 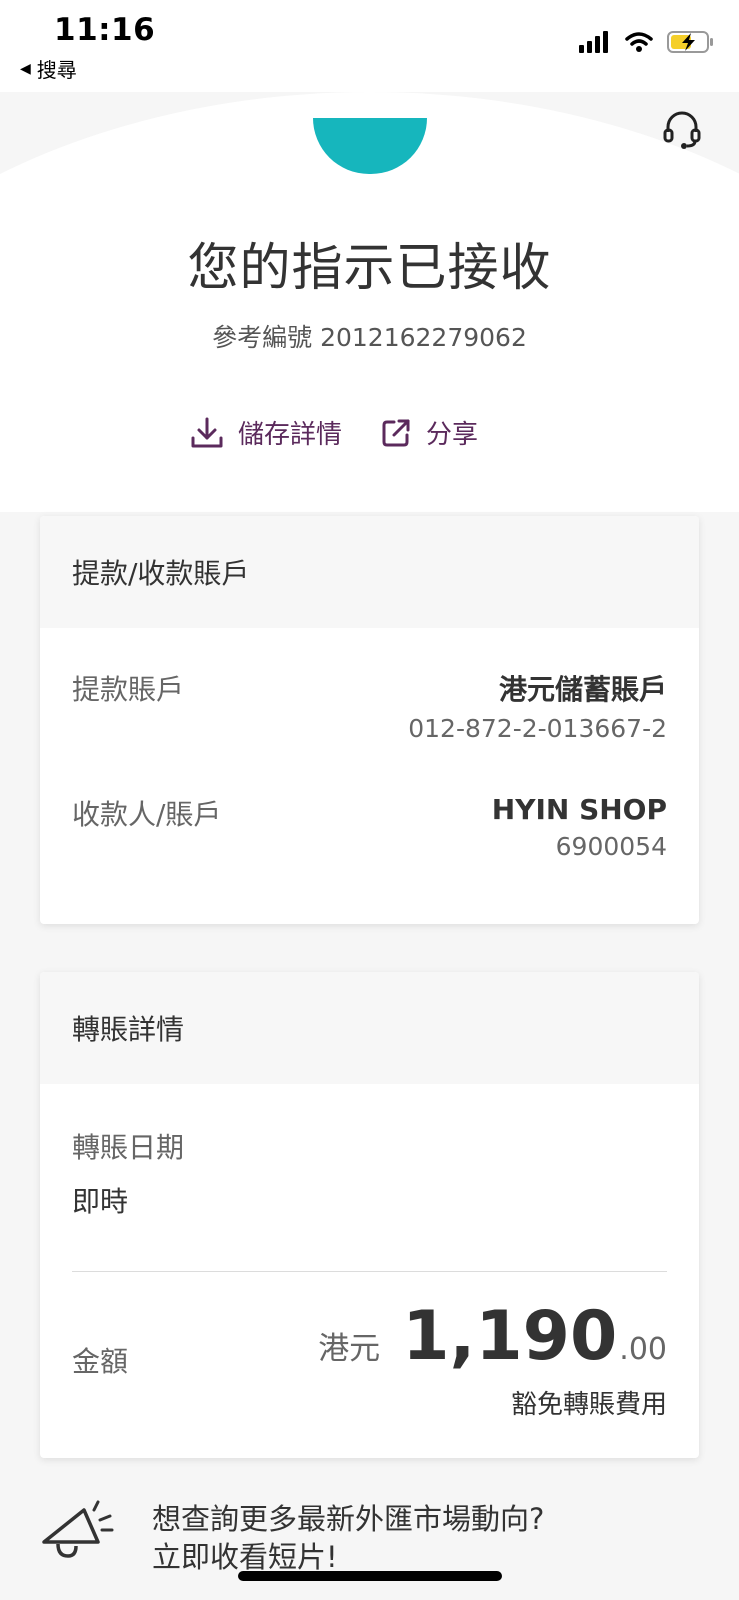 What do you see at coordinates (369, 1028) in the screenshot?
I see `transfer-card-header: 轉賬詳情` at bounding box center [369, 1028].